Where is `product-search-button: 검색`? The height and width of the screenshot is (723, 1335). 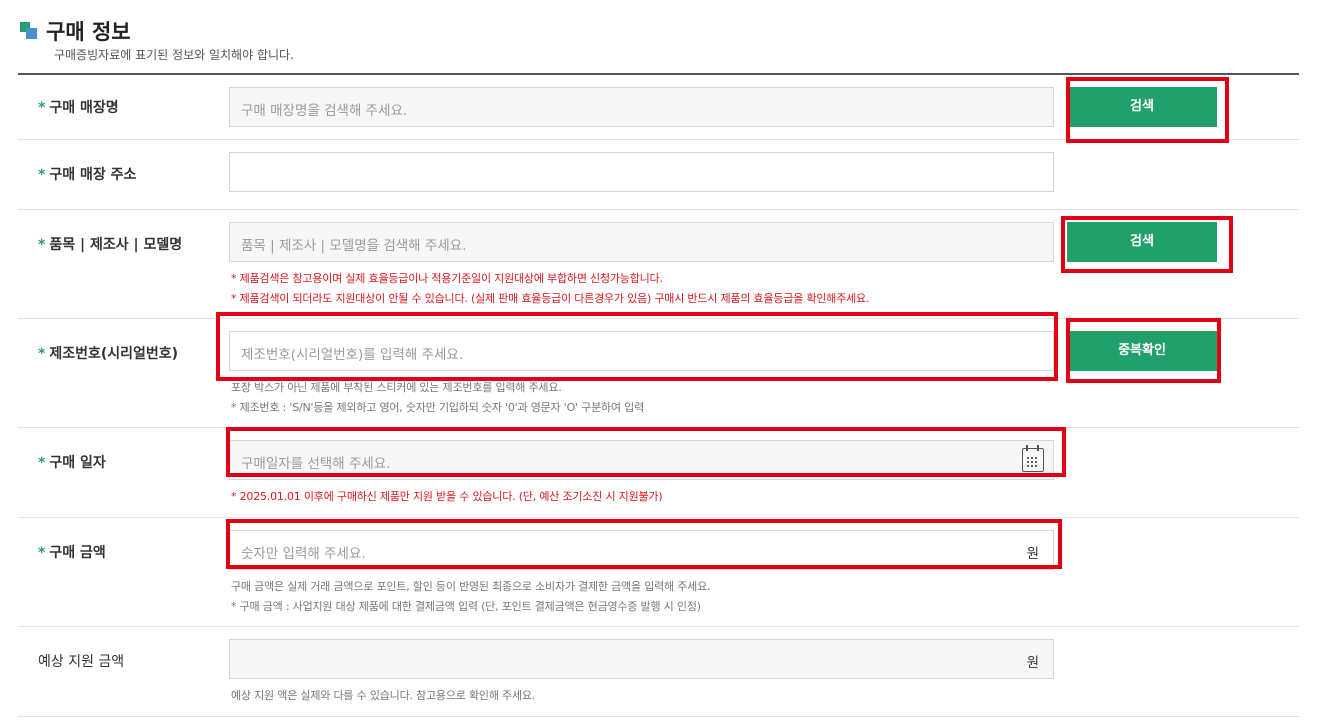 product-search-button: 검색 is located at coordinates (1142, 242).